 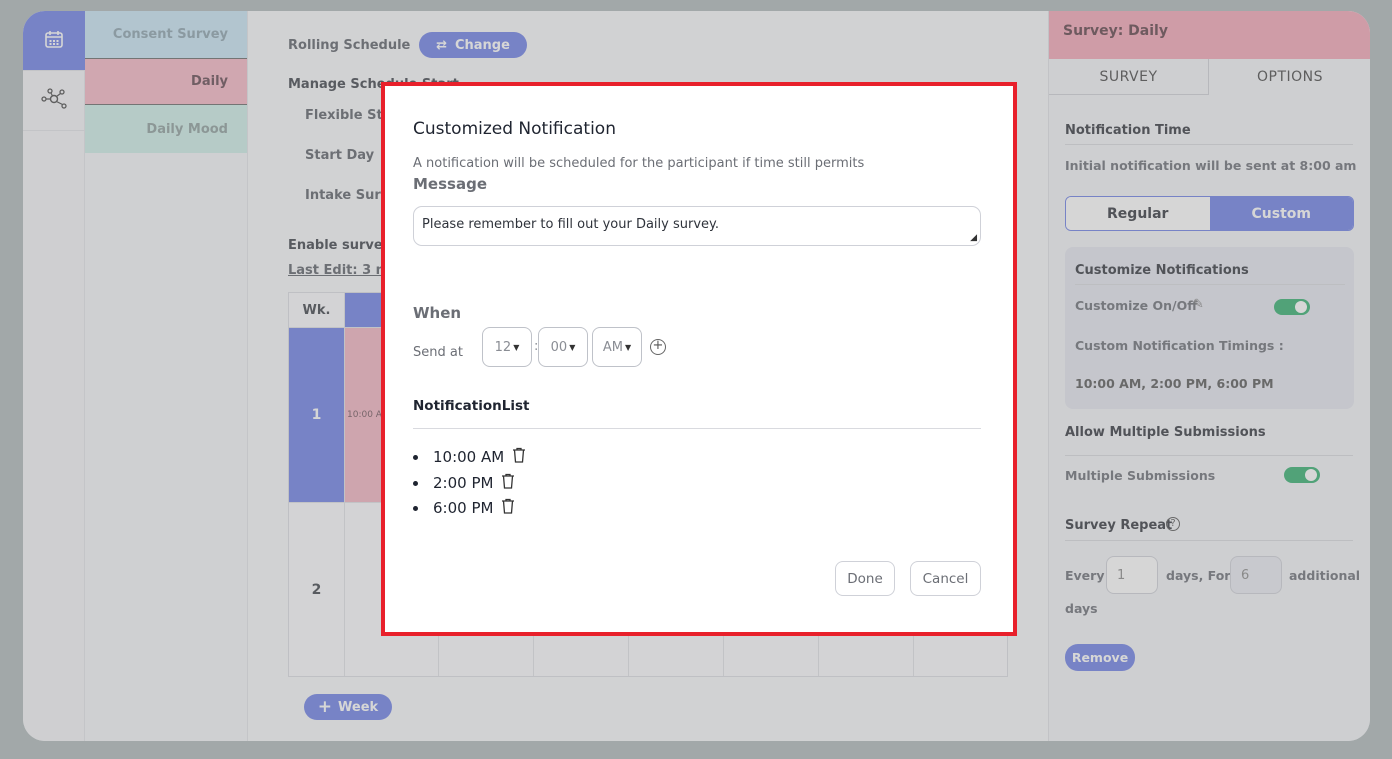 What do you see at coordinates (450, 184) in the screenshot?
I see `message-label: Message` at bounding box center [450, 184].